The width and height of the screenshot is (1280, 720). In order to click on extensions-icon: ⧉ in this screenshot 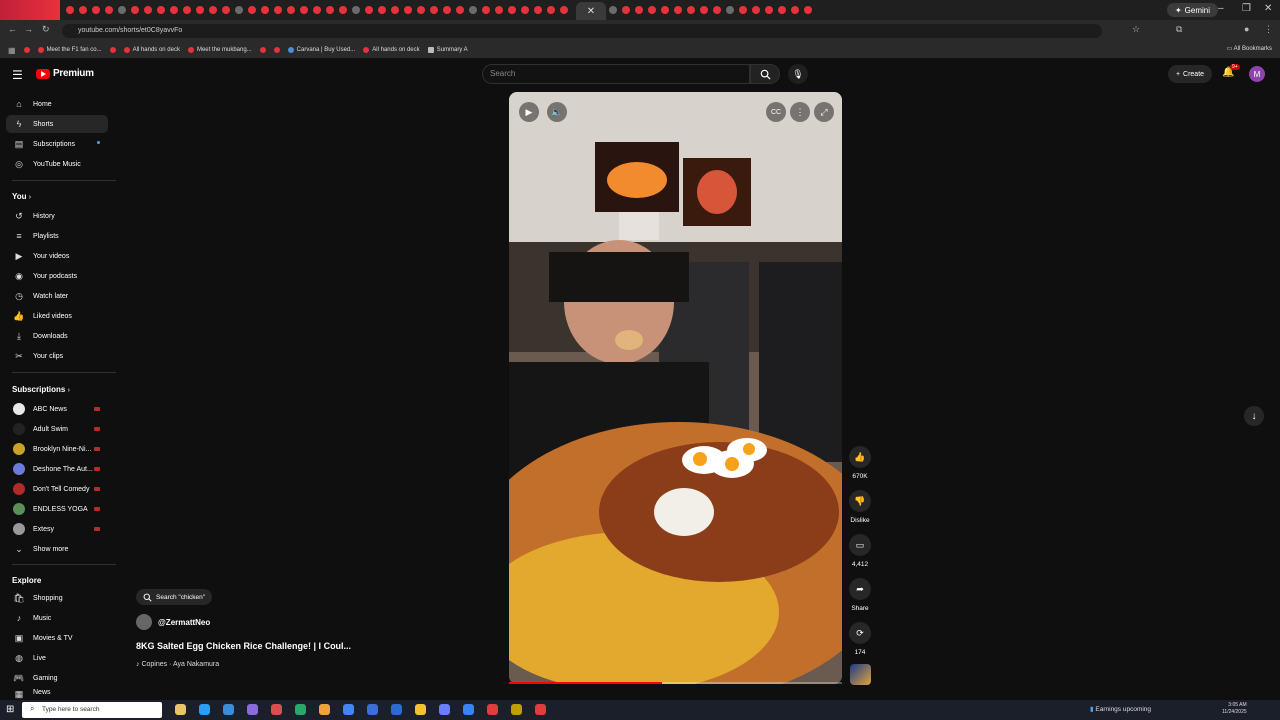, I will do `click(1179, 29)`.